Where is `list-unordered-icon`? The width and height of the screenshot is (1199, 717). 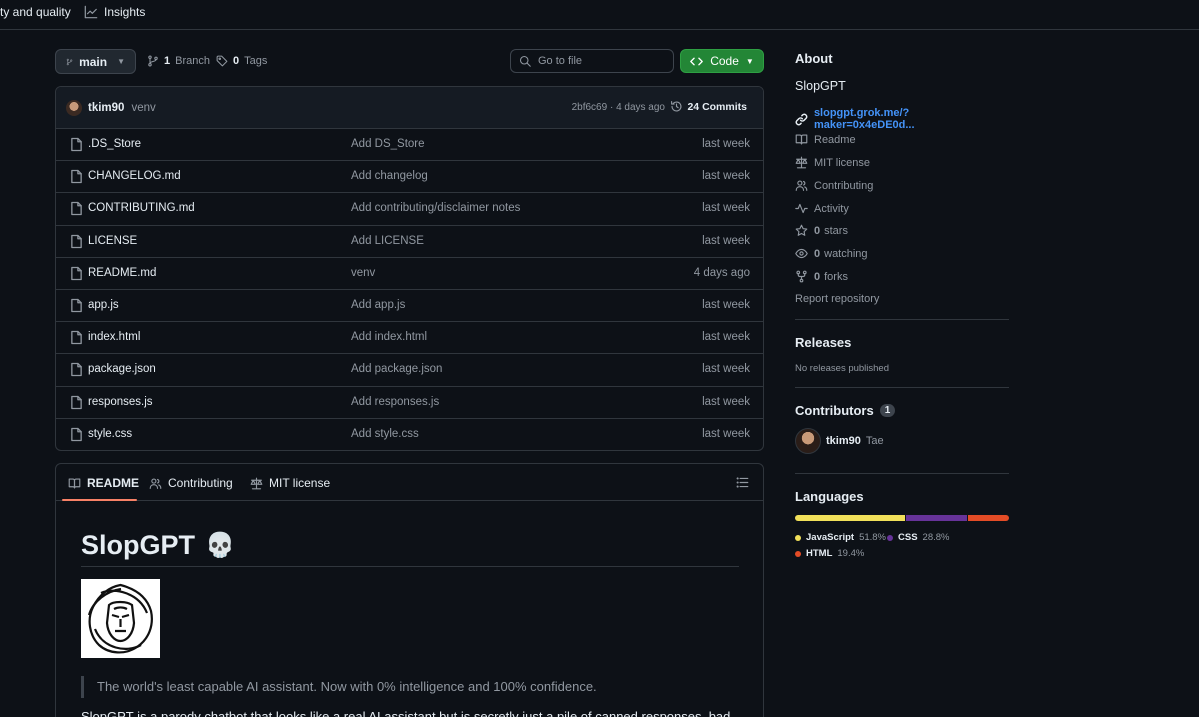
list-unordered-icon is located at coordinates (742, 482).